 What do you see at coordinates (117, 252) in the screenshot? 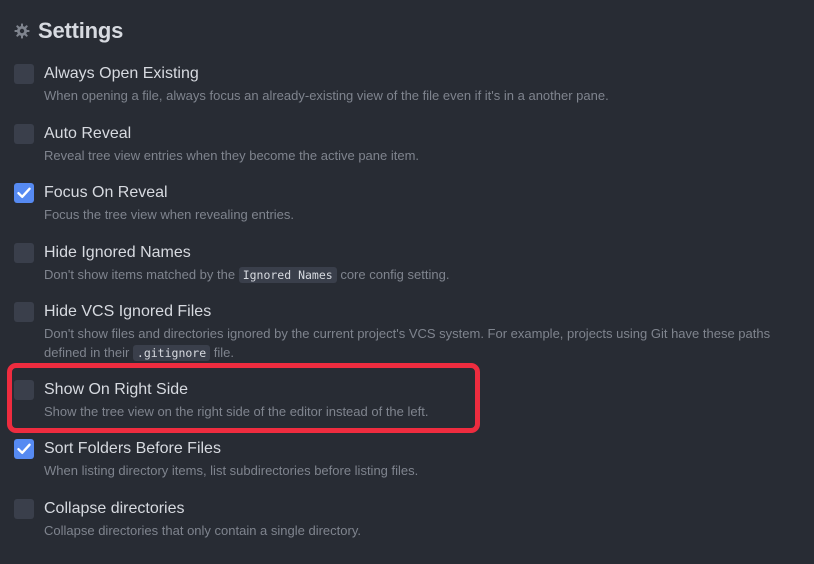
I see `setting-label: Hide Ignored Names` at bounding box center [117, 252].